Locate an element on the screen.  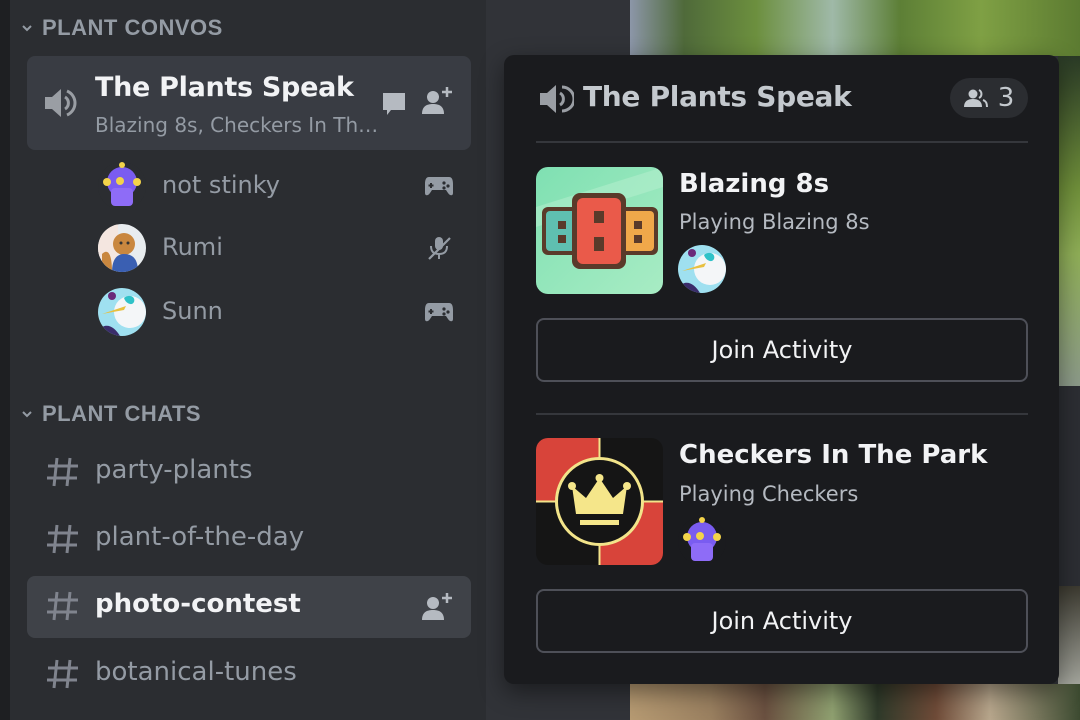
people-icon is located at coordinates (975, 98).